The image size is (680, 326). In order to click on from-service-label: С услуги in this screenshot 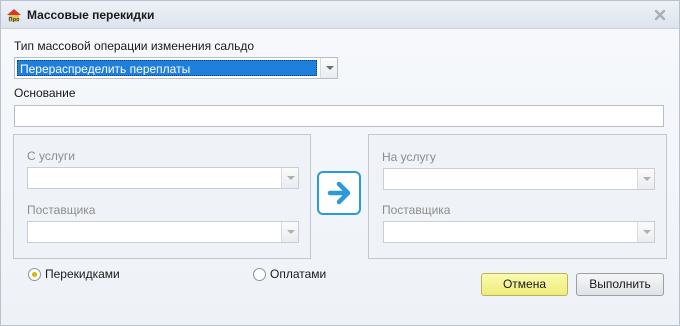, I will do `click(51, 156)`.